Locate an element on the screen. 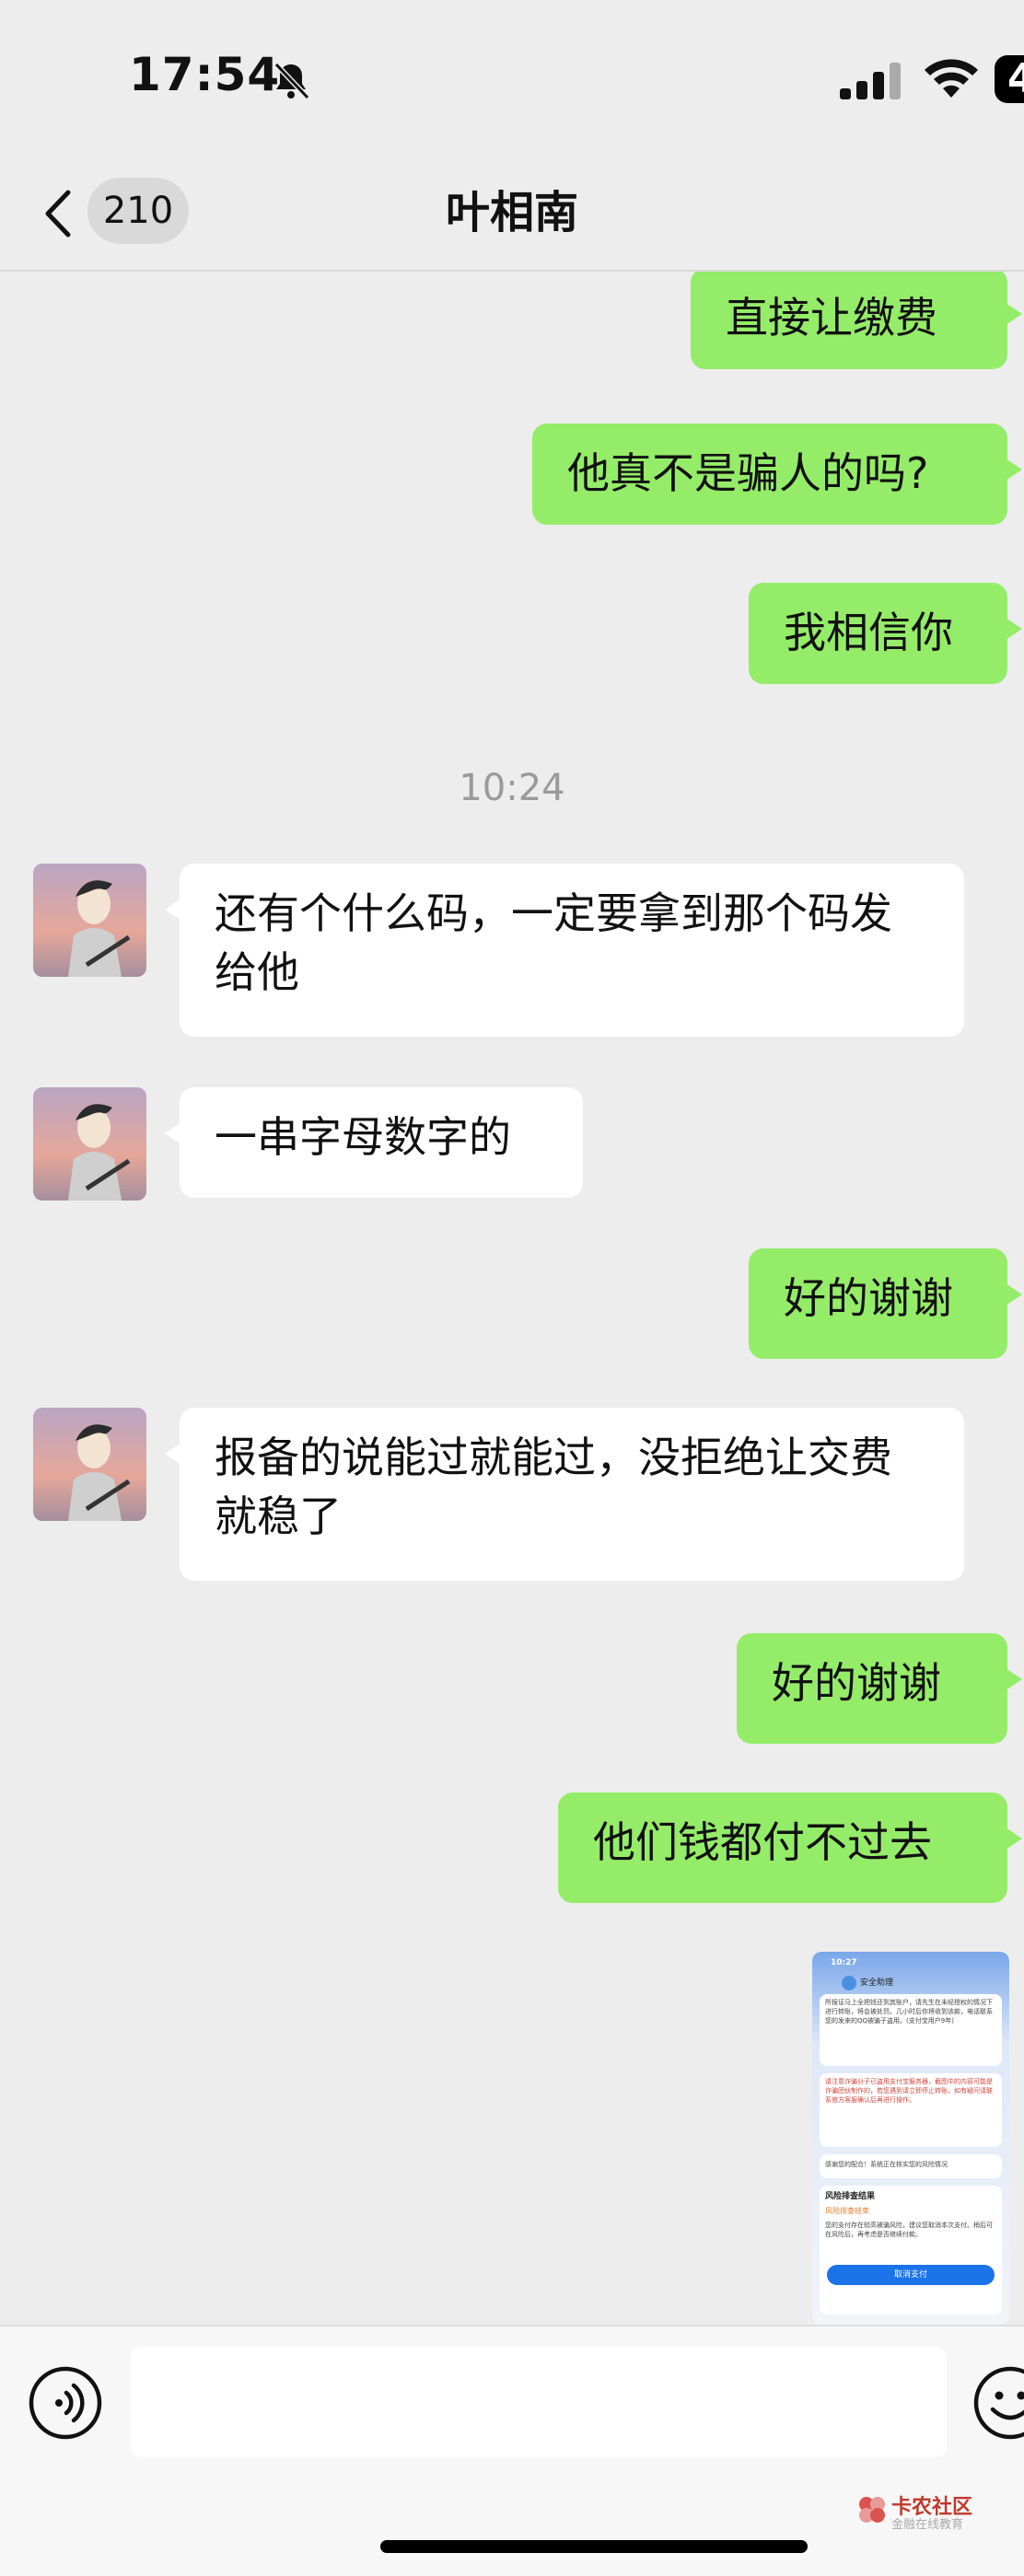  bell-muted-icon is located at coordinates (291, 81).